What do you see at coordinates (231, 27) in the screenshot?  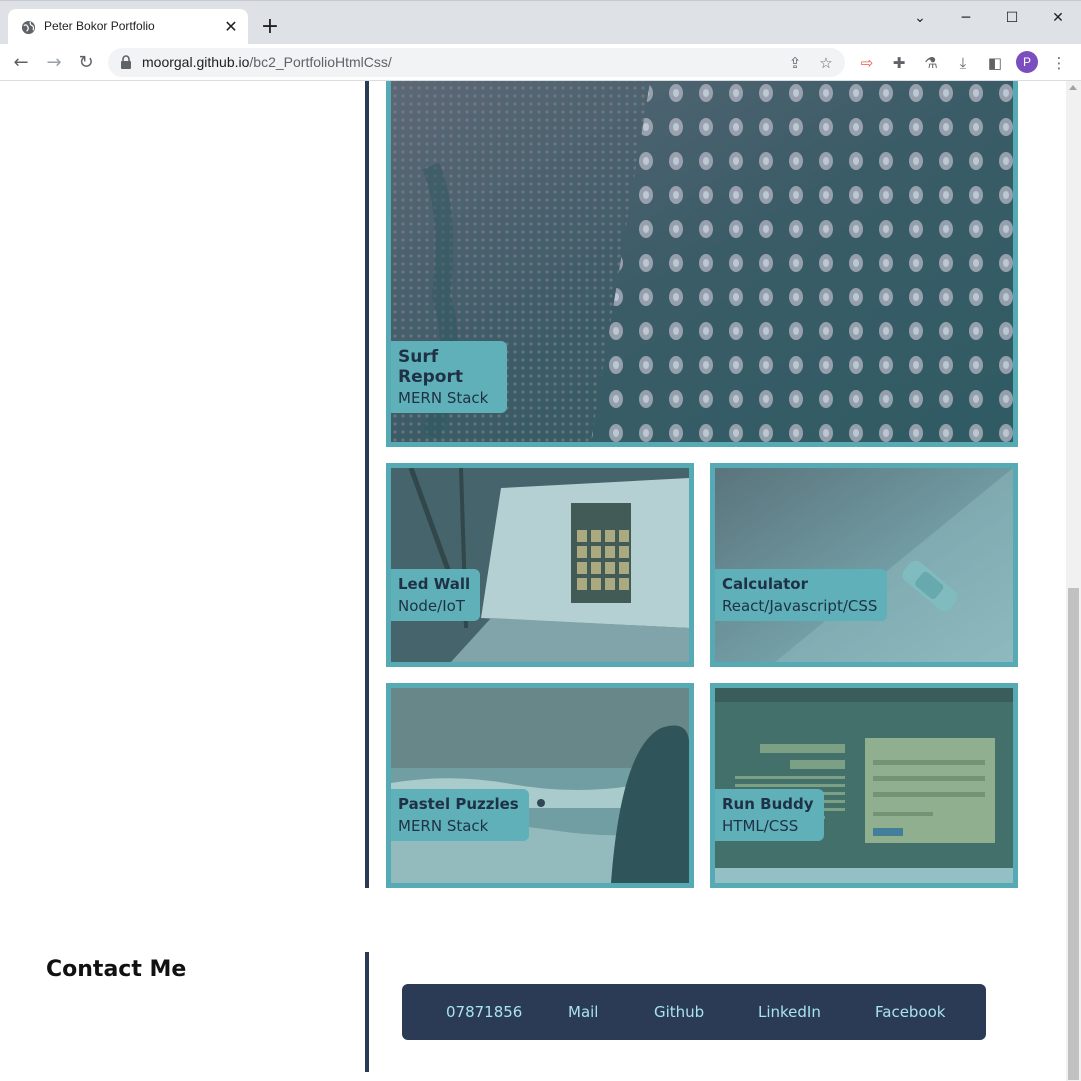 I see `close-tab-icon: ✕` at bounding box center [231, 27].